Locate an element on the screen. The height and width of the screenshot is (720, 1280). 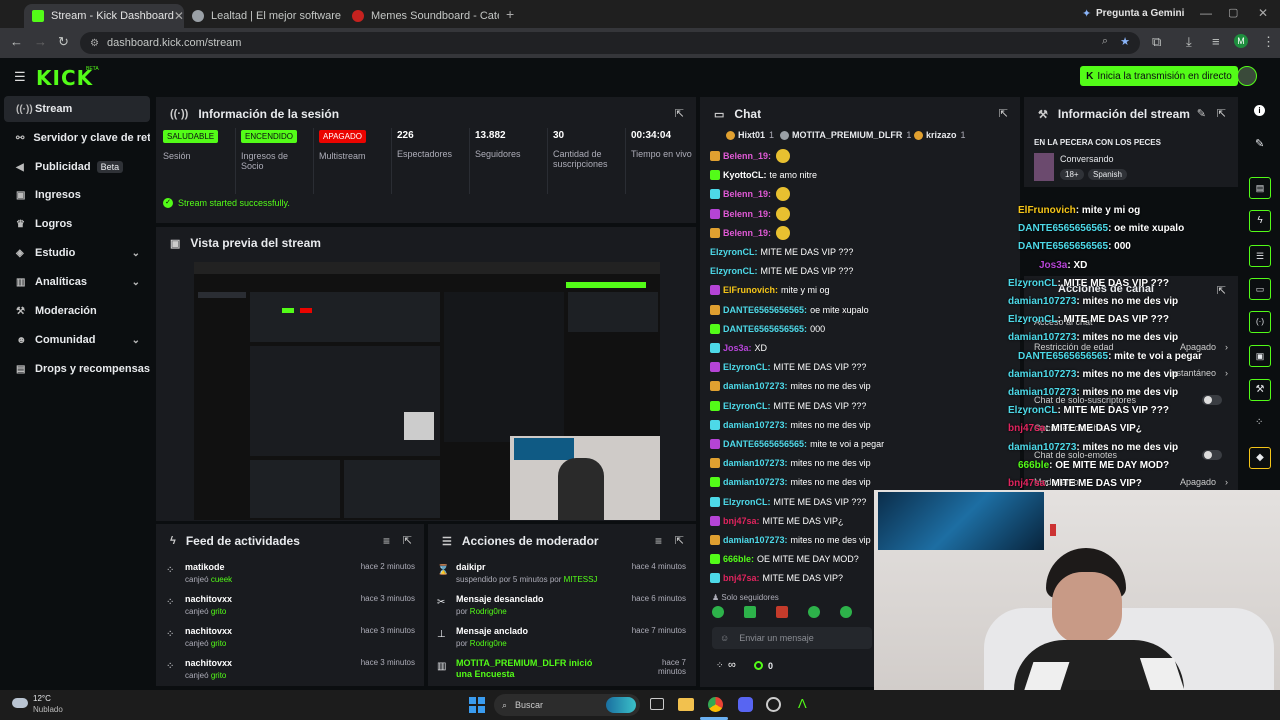
sidebar-item-3: ▣ Ingresos is located at coordinates (77, 195).